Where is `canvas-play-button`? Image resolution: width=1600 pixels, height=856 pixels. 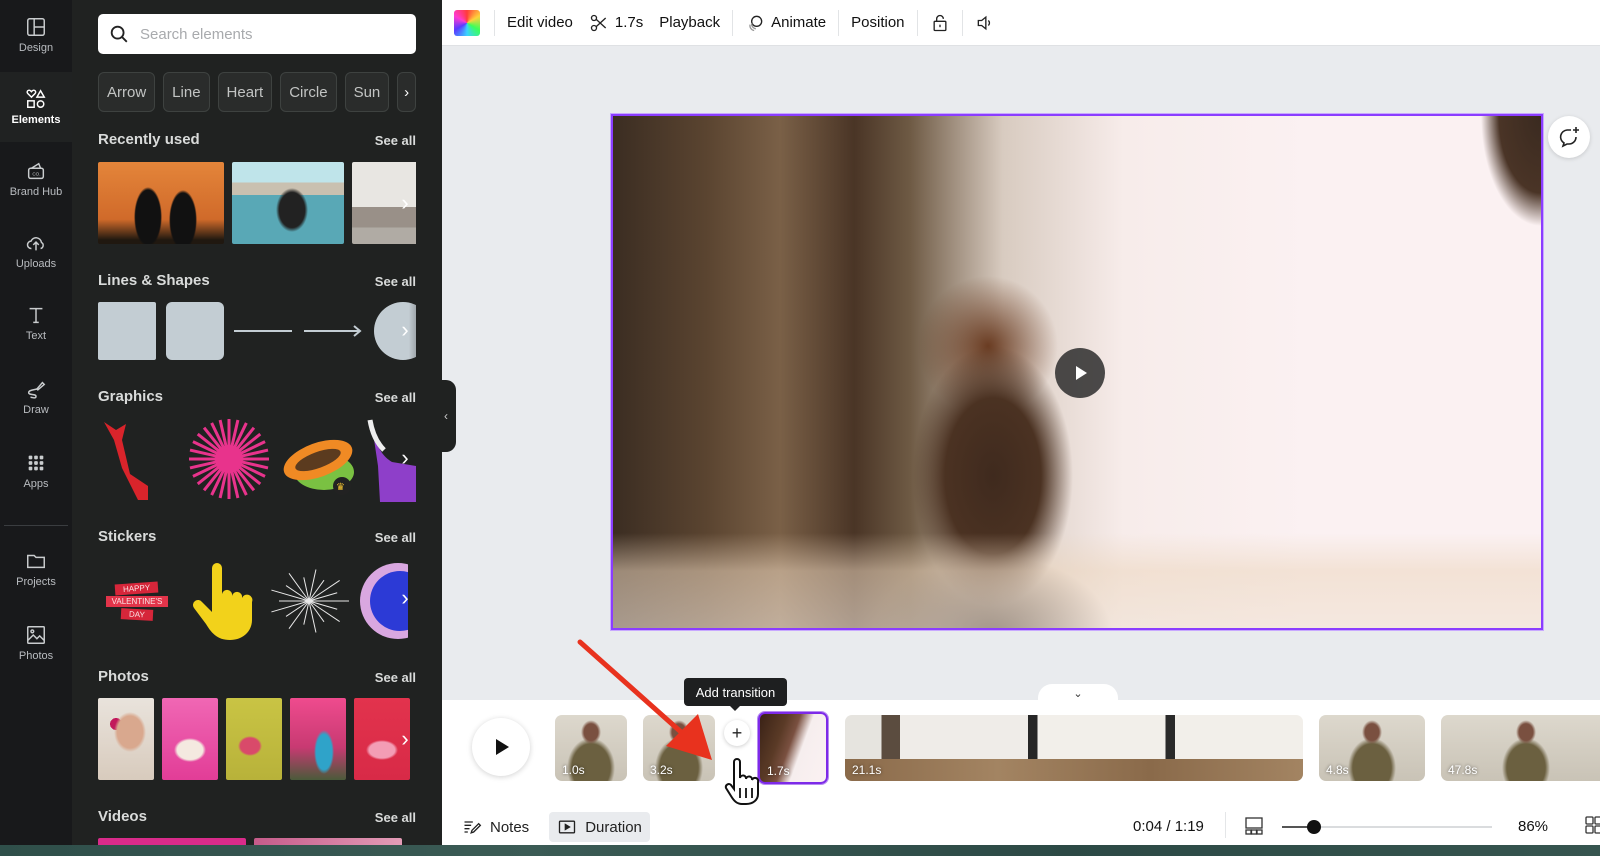
canvas-play-button is located at coordinates (1080, 373).